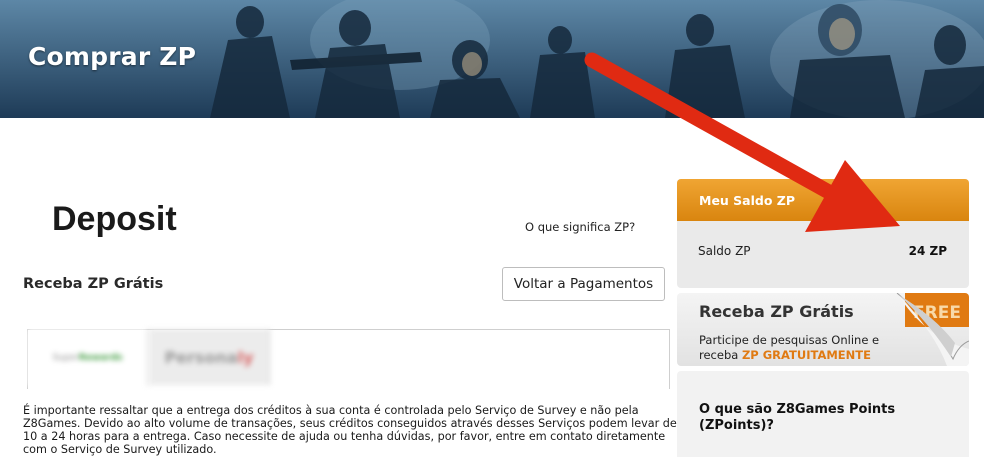 This screenshot has height=457, width=984. I want to click on zpoints-info-title: O que são Z8Games Points (ZPoints)?, so click(797, 417).